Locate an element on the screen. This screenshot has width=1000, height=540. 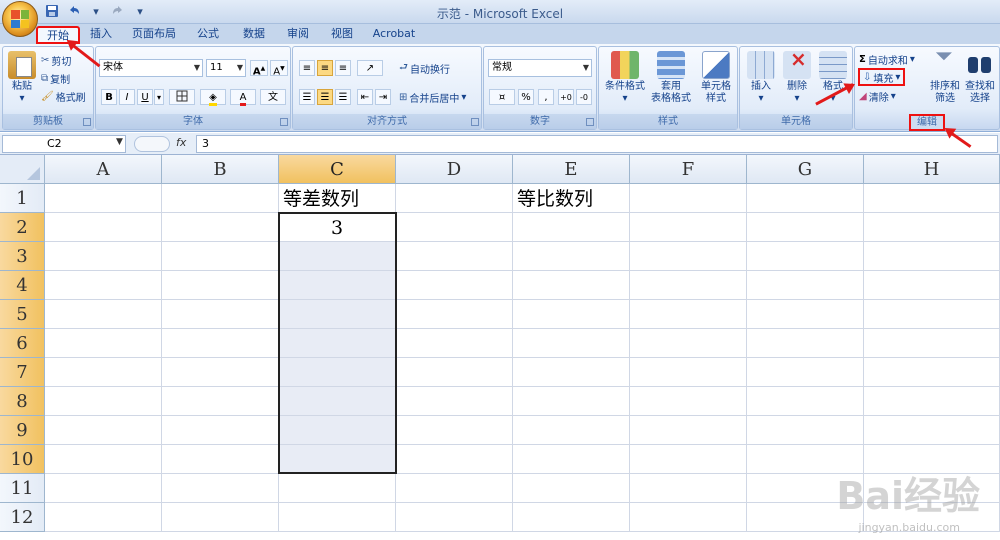
cell-c7 is located at coordinates (337, 372).